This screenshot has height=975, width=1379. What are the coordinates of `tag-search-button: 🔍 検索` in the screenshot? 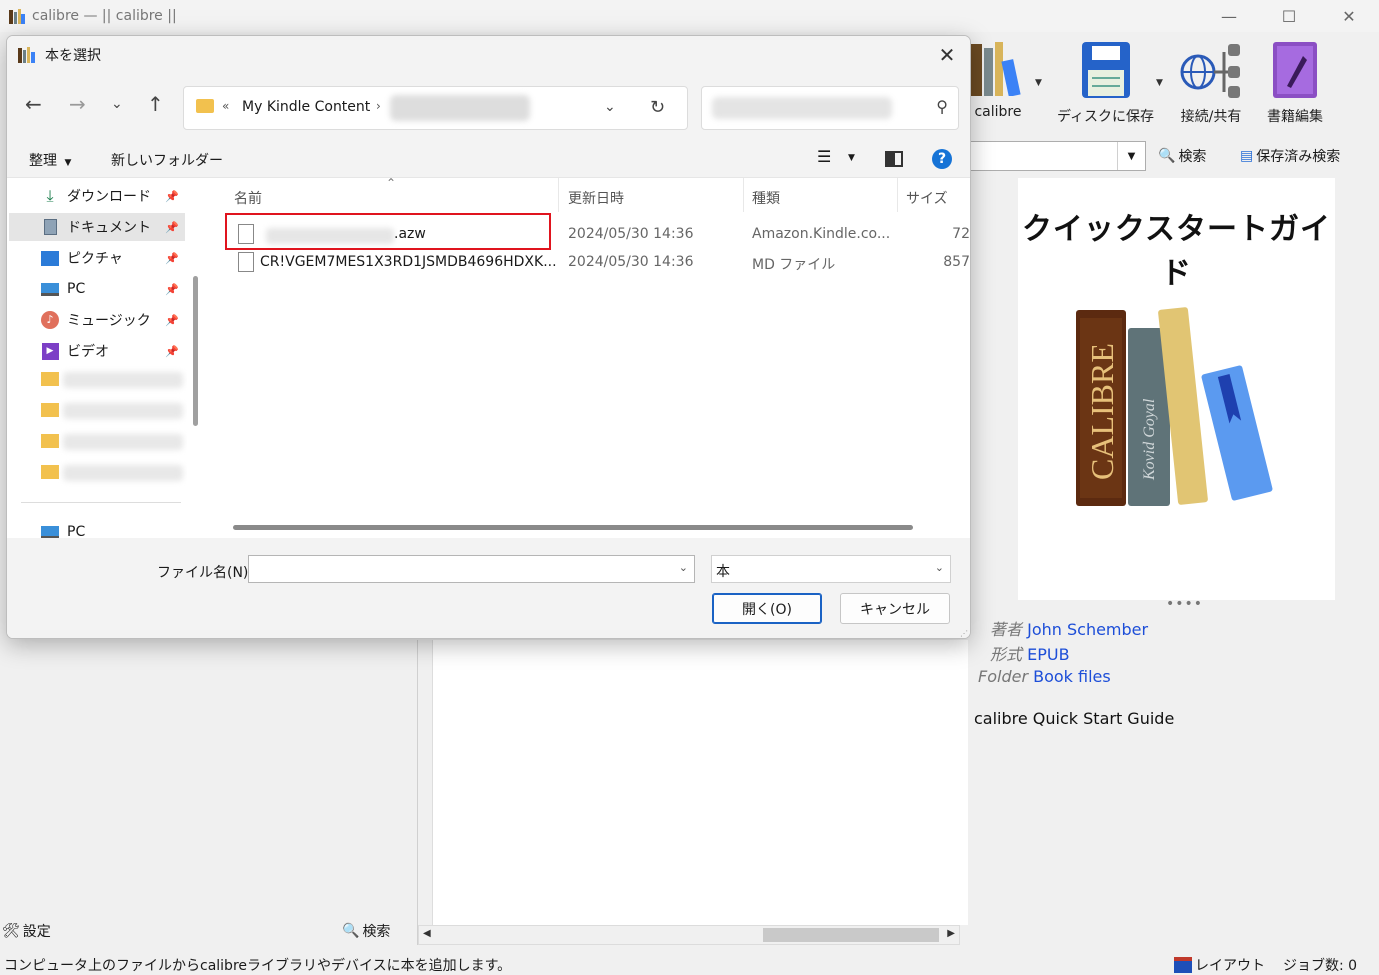 It's located at (366, 931).